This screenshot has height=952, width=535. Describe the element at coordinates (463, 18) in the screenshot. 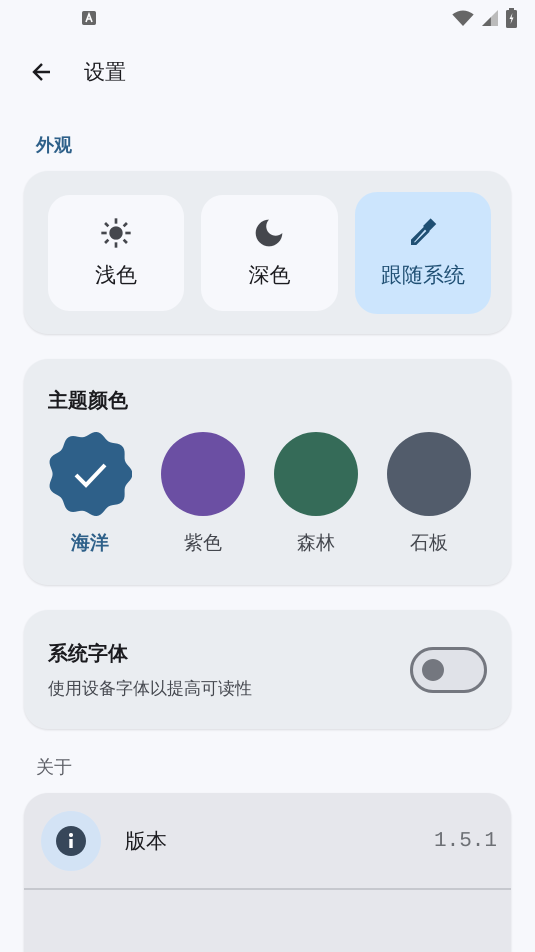

I see `wifi-icon` at that location.